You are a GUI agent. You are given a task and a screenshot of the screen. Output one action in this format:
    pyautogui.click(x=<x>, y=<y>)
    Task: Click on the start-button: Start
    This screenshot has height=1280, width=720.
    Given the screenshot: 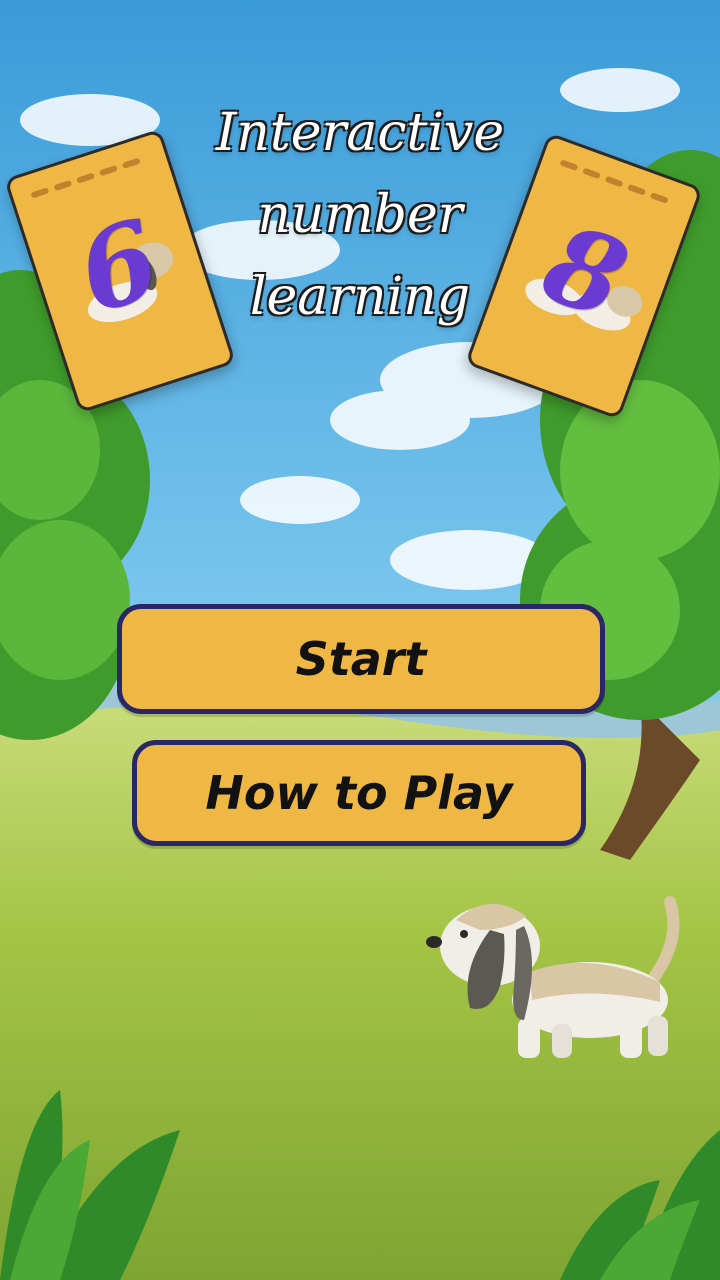 What is the action you would take?
    pyautogui.click(x=361, y=659)
    